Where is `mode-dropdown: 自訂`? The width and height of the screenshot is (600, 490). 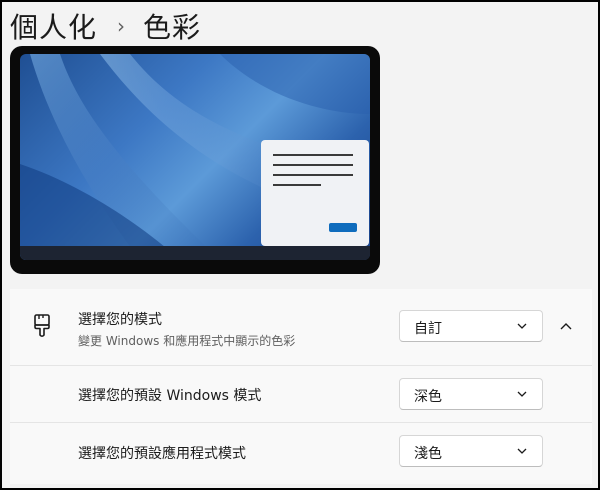 mode-dropdown: 自訂 is located at coordinates (471, 326).